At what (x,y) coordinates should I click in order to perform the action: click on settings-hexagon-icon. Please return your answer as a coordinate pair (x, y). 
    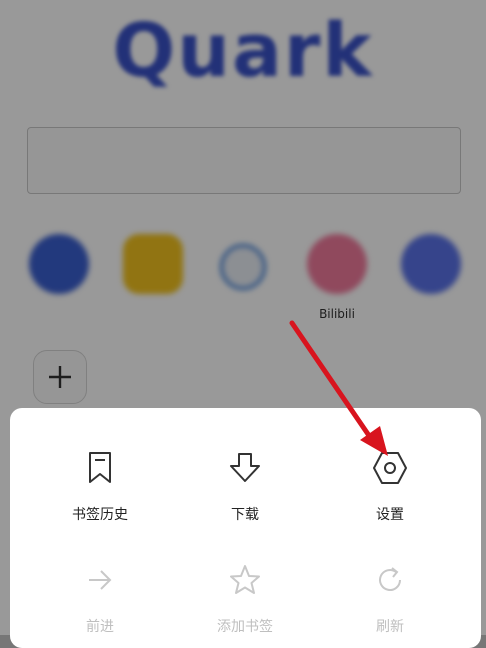
    Looking at the image, I should click on (390, 468).